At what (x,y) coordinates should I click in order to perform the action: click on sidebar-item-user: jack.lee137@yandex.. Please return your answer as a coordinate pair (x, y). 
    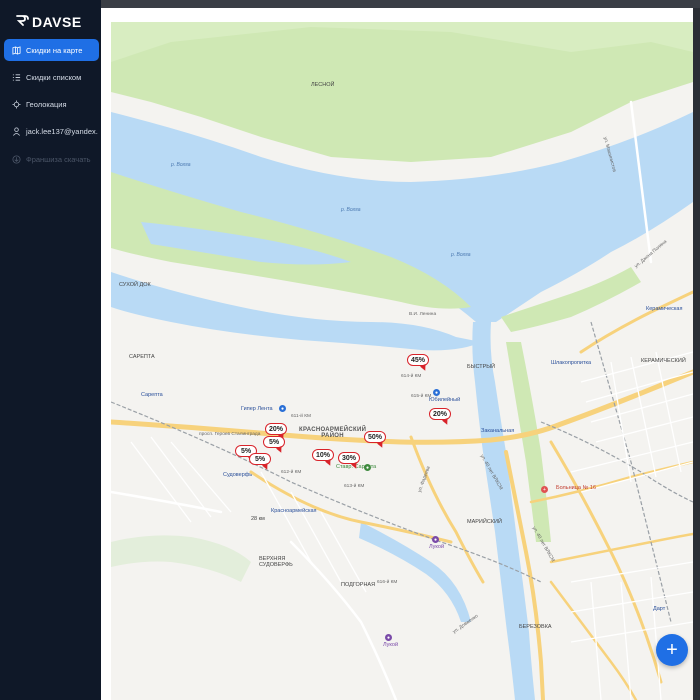
    Looking at the image, I should click on (51, 131).